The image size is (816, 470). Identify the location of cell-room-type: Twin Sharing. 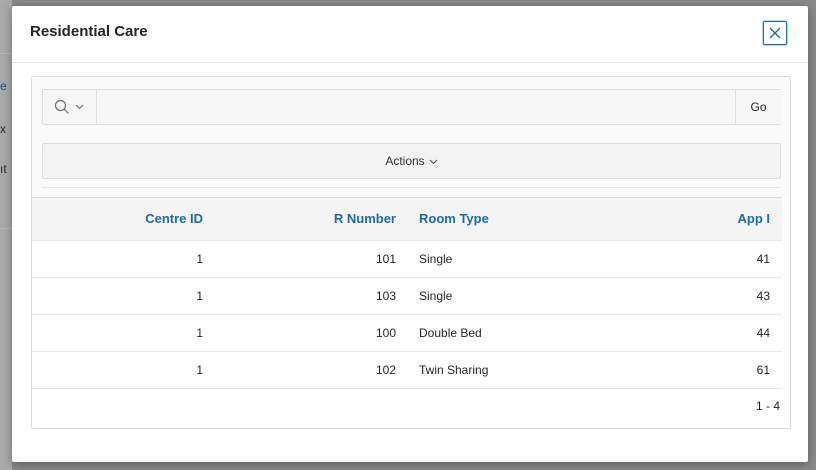
(454, 370).